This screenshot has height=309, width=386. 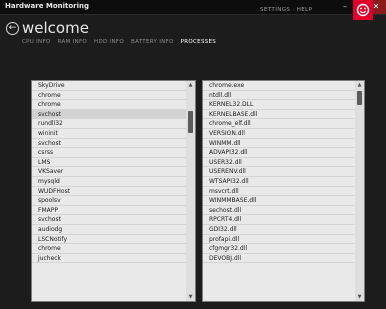 I want to click on process-list-item: wininit, so click(x=109, y=134).